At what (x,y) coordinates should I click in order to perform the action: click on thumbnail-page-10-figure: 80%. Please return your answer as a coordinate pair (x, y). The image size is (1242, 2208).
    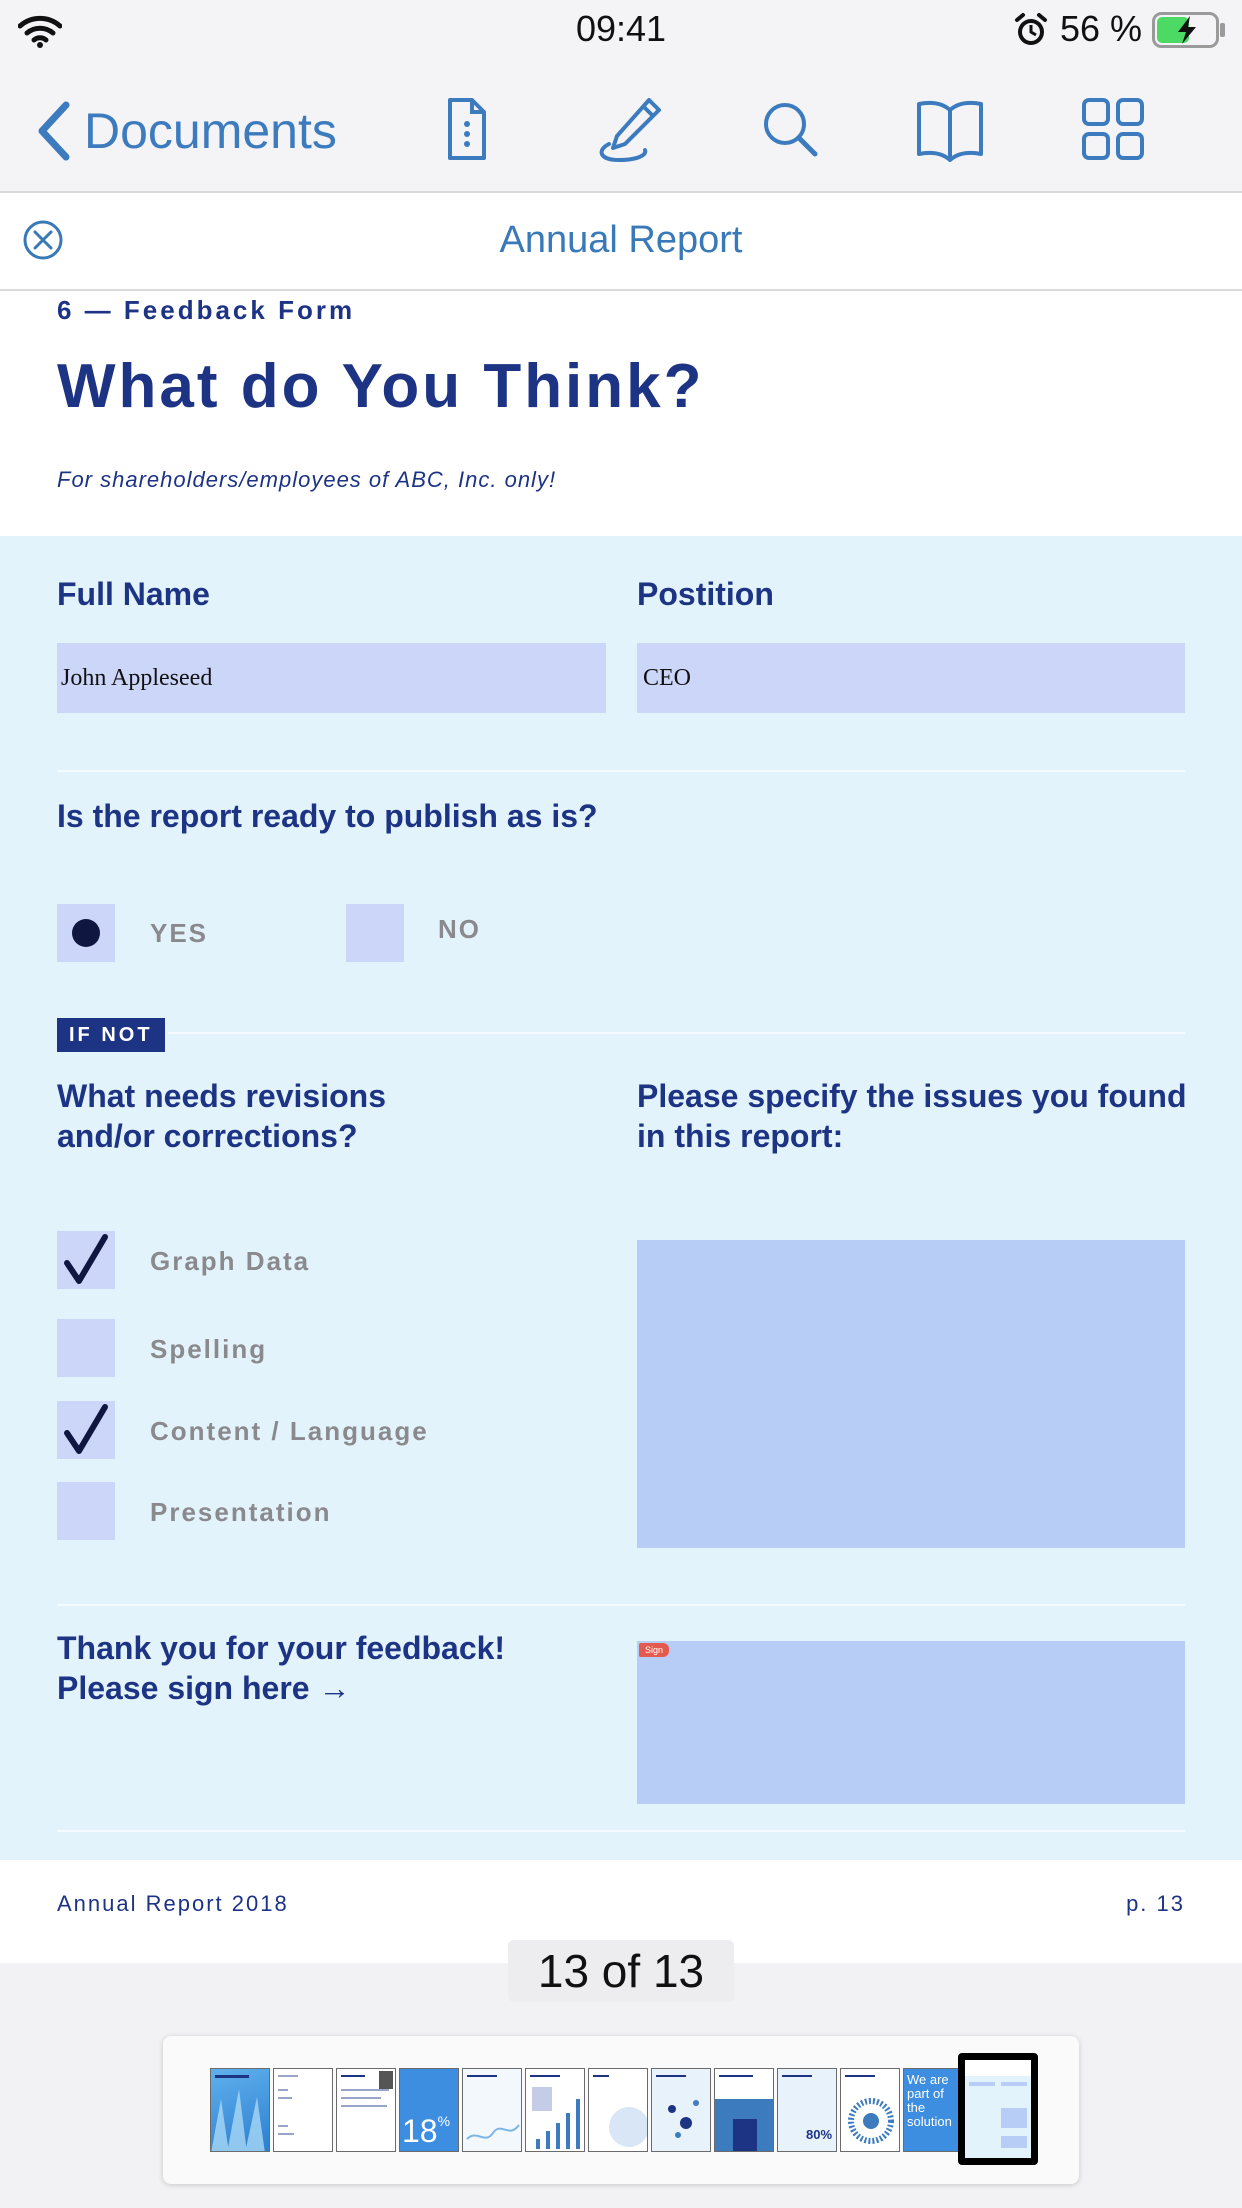
    Looking at the image, I should click on (819, 2134).